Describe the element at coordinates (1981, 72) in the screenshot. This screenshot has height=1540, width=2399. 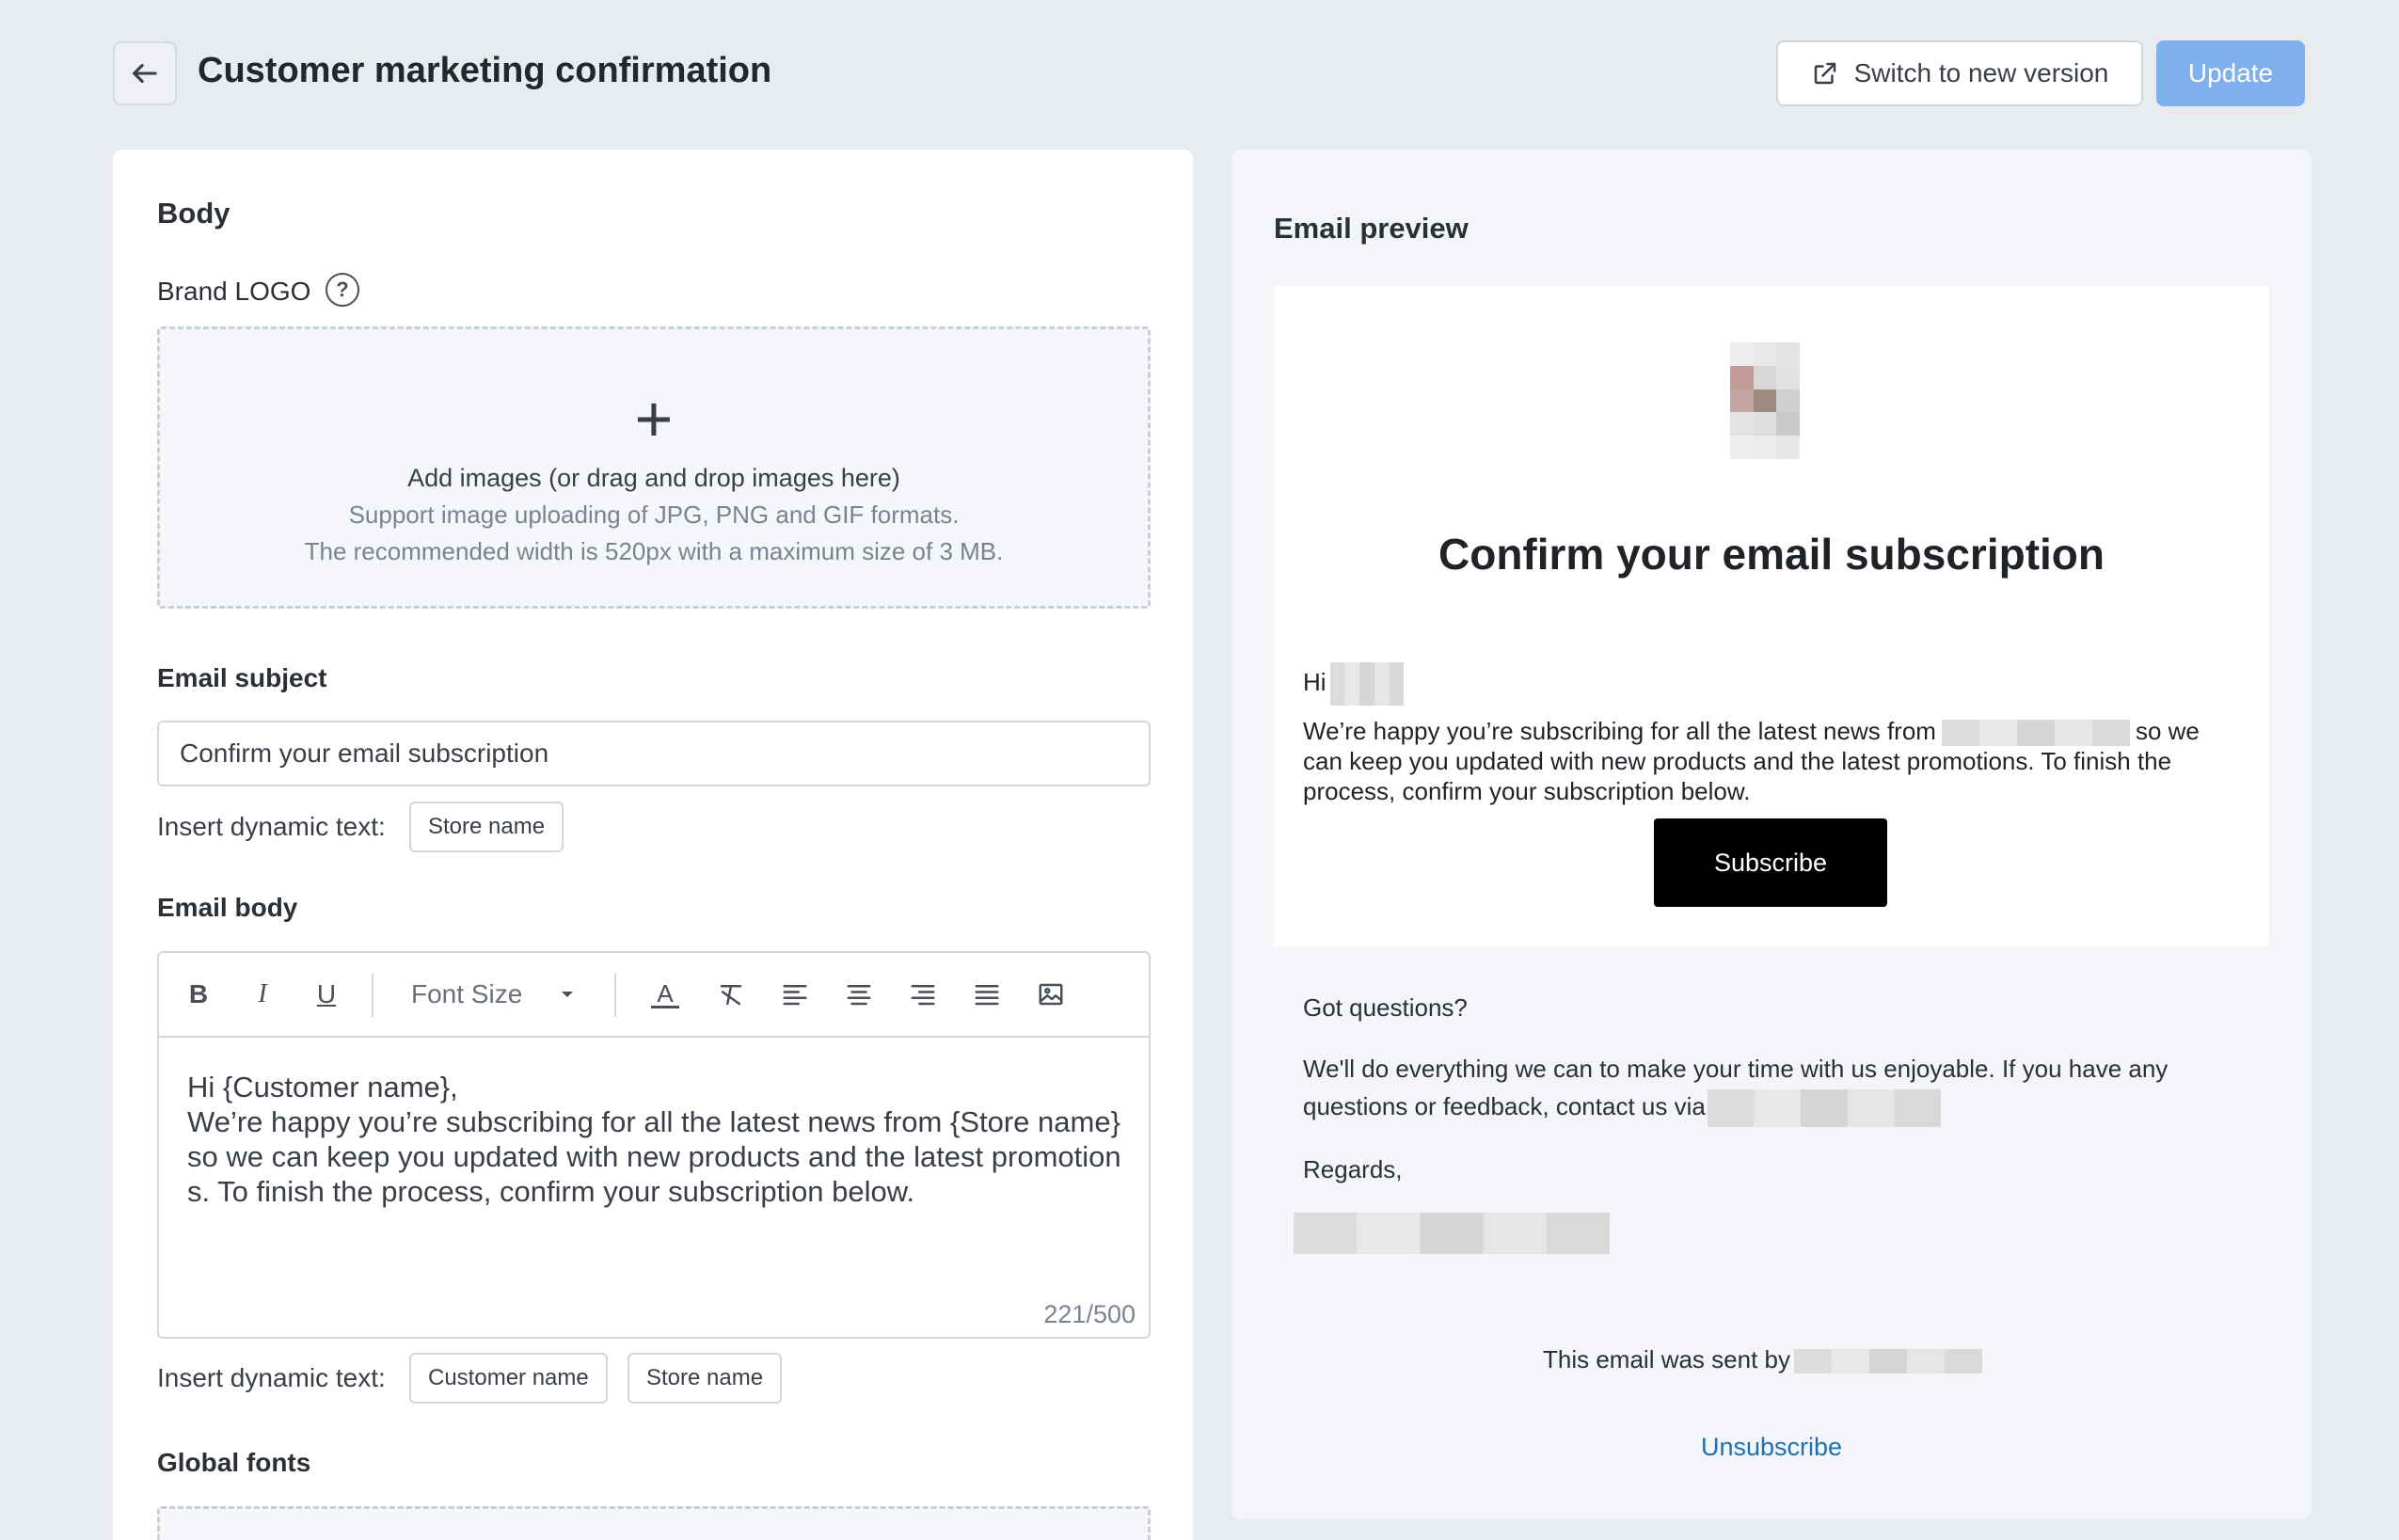
I see `switch-version-label: Switch to new version` at that location.